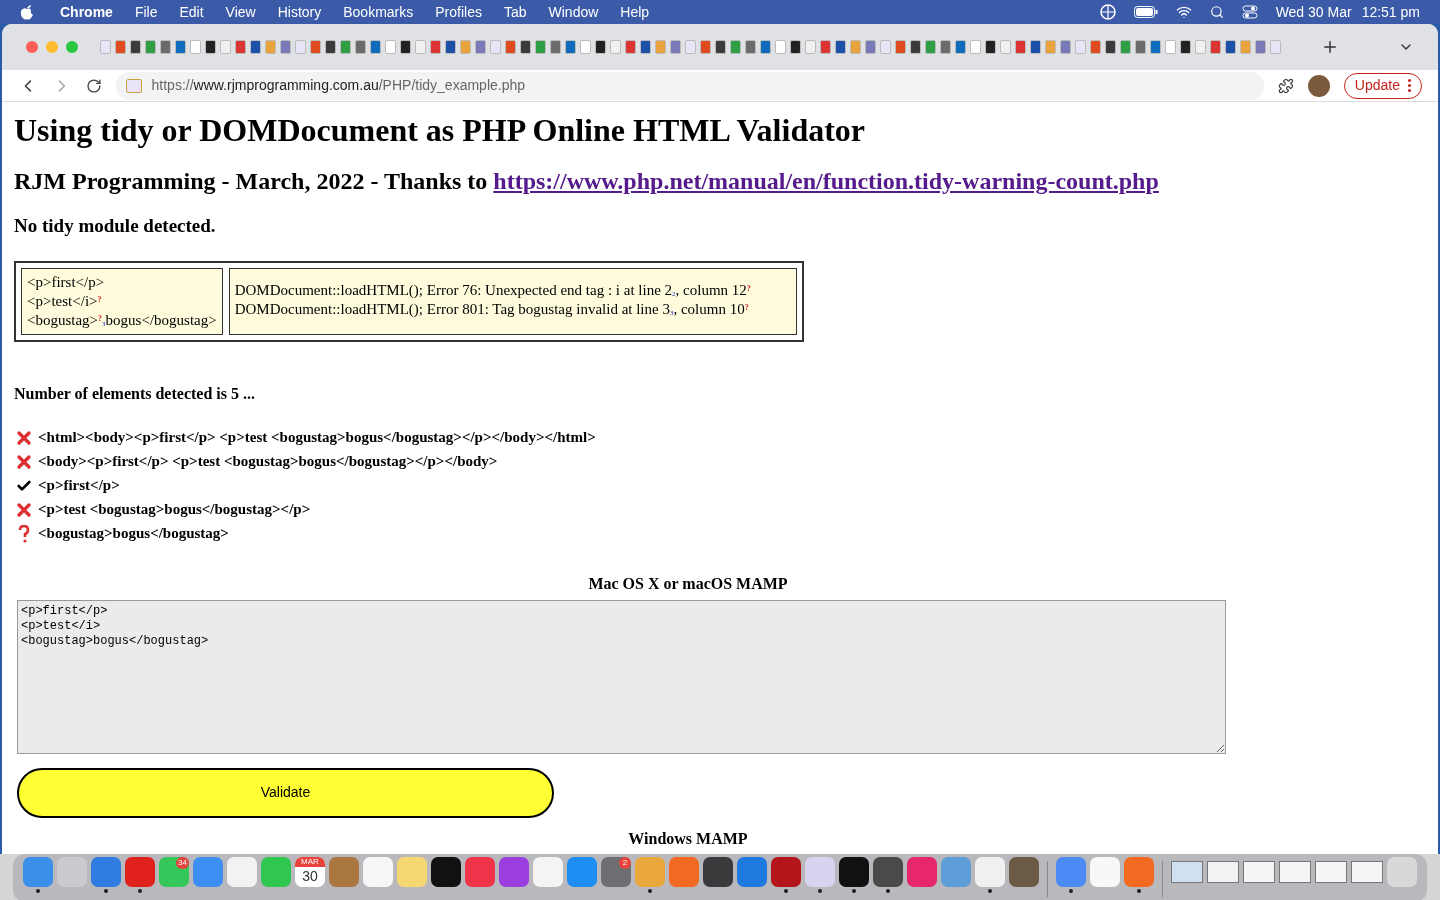 The image size is (1440, 900). Describe the element at coordinates (1286, 85) in the screenshot. I see `extensions-icon` at that location.